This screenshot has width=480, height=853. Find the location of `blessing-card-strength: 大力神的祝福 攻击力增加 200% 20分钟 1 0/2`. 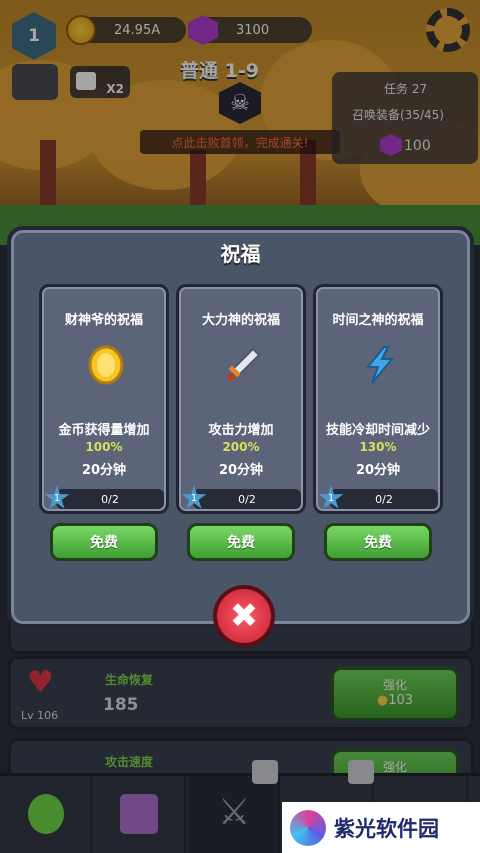

blessing-card-strength: 大力神的祝福 攻击力增加 200% 20分钟 1 0/2 is located at coordinates (241, 399).